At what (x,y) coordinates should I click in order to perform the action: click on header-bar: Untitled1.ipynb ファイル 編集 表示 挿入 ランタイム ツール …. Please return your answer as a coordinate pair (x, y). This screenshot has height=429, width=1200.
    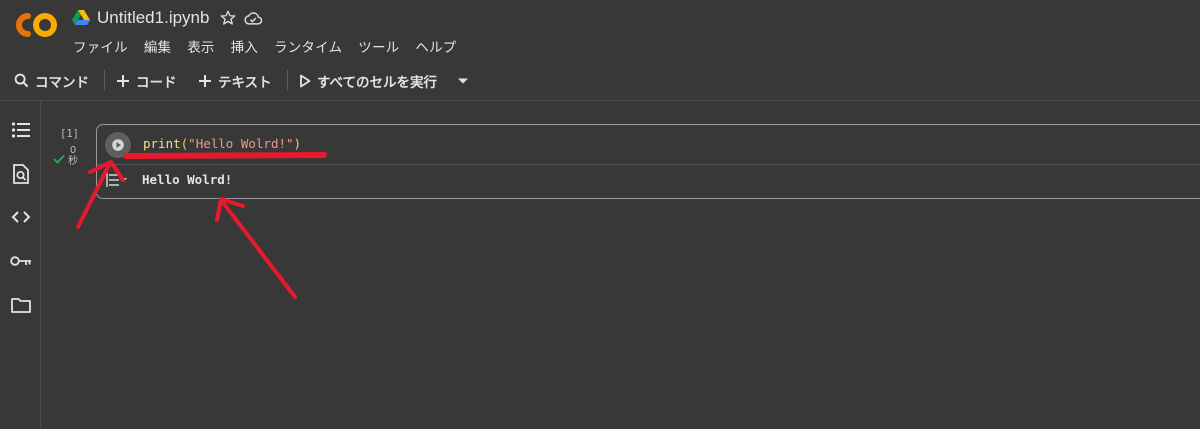
    Looking at the image, I should click on (600, 30).